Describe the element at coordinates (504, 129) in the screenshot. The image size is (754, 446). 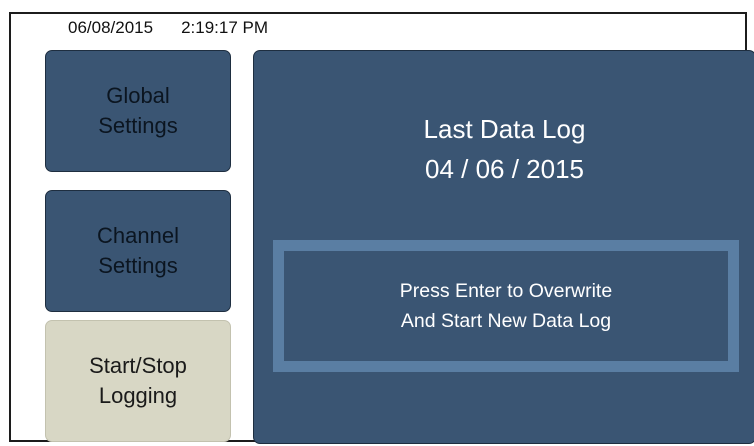
I see `panel-title: Last Data Log` at that location.